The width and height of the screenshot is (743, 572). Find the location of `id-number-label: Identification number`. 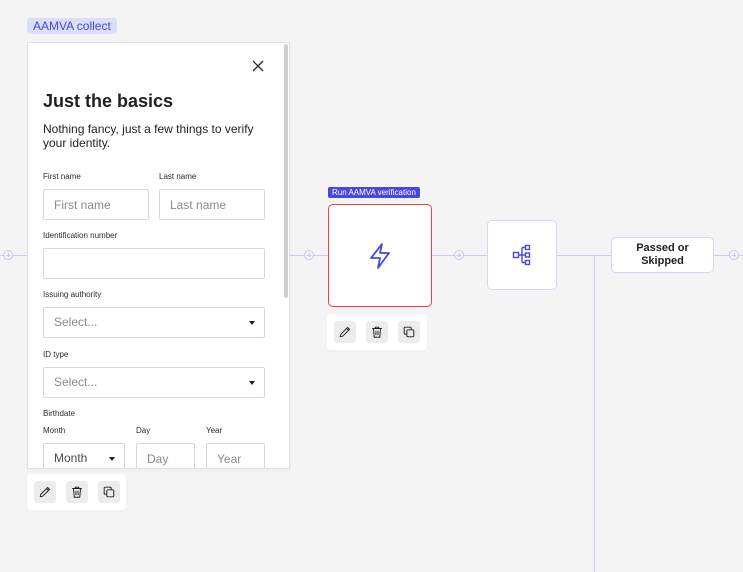

id-number-label: Identification number is located at coordinates (80, 235).